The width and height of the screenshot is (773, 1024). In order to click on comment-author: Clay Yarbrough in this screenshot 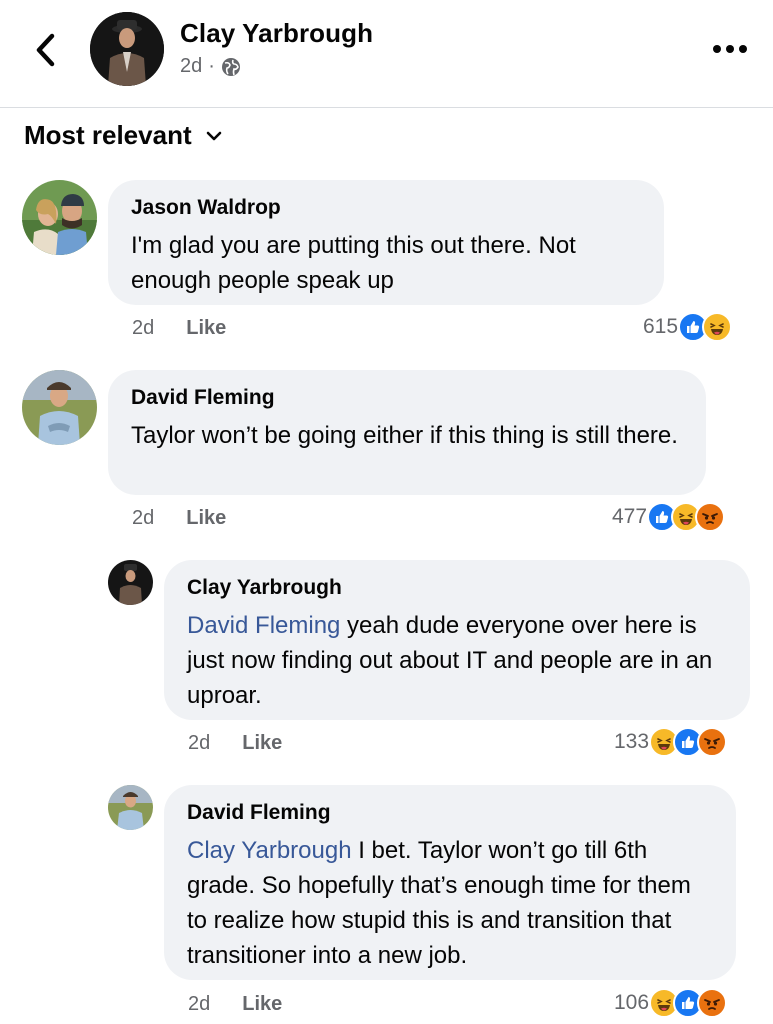, I will do `click(456, 588)`.